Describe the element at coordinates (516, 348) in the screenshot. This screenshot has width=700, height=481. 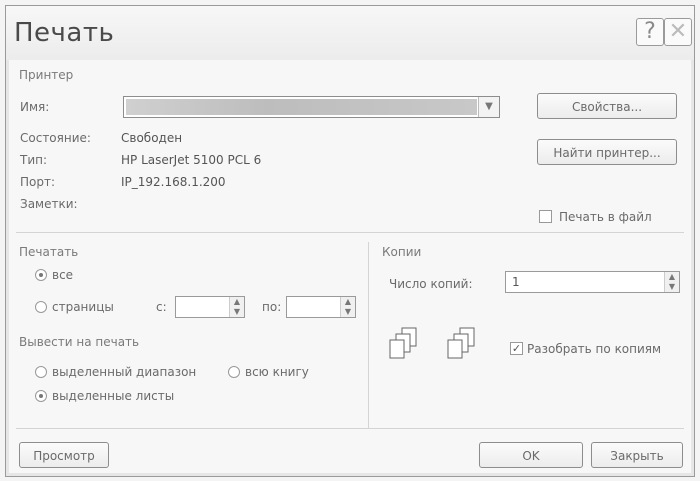
I see `collate-checkbox: ✓` at that location.